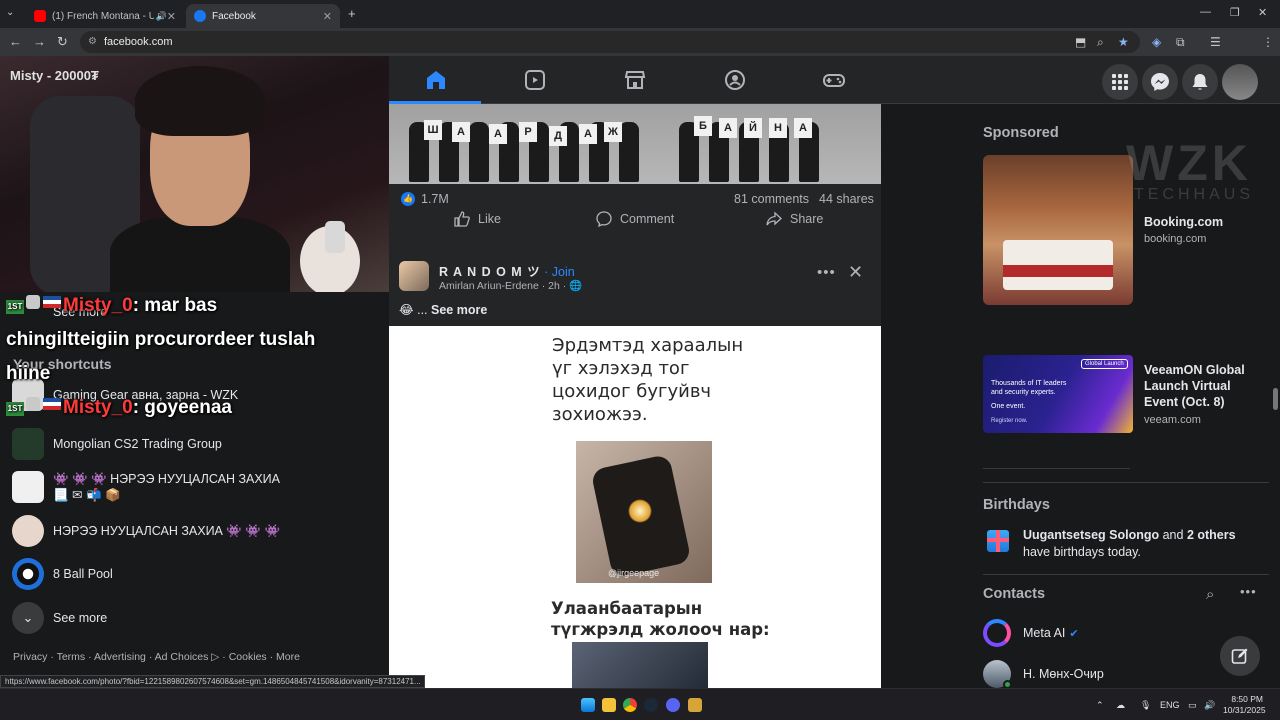  I want to click on minimize-icon: —, so click(1205, 12).